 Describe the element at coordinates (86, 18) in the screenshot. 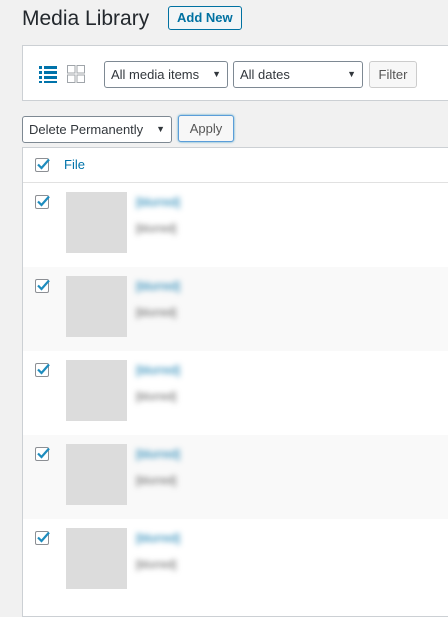

I see `page-title: Media Library` at that location.